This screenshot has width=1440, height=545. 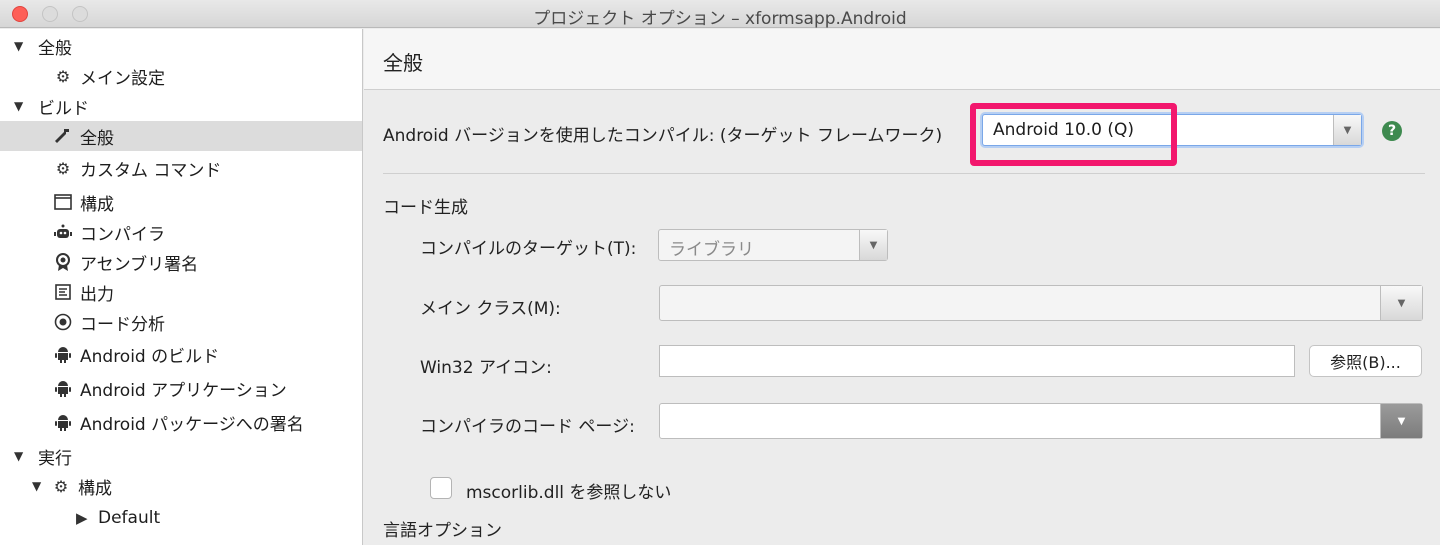 What do you see at coordinates (1064, 130) in the screenshot?
I see `target-framework-value: Android 10.0 (Q)` at bounding box center [1064, 130].